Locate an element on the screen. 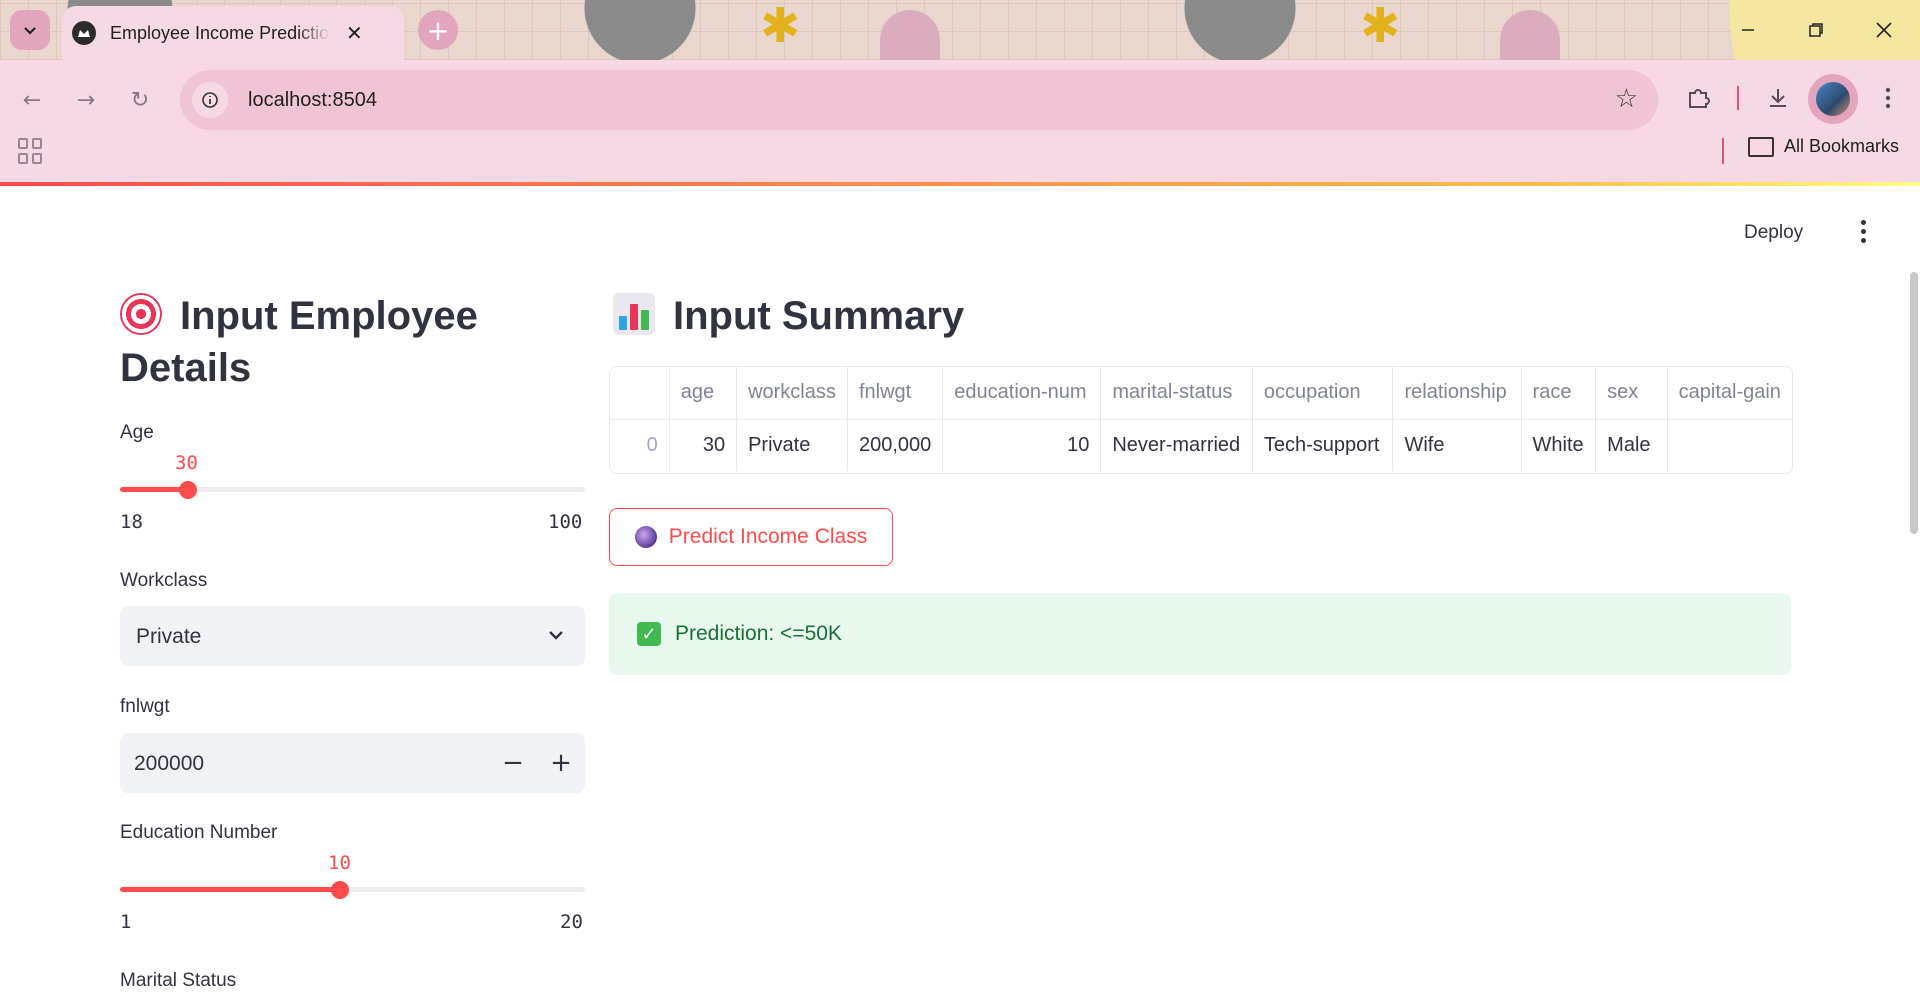 The image size is (1920, 1008). main-menu-icon is located at coordinates (1863, 231).